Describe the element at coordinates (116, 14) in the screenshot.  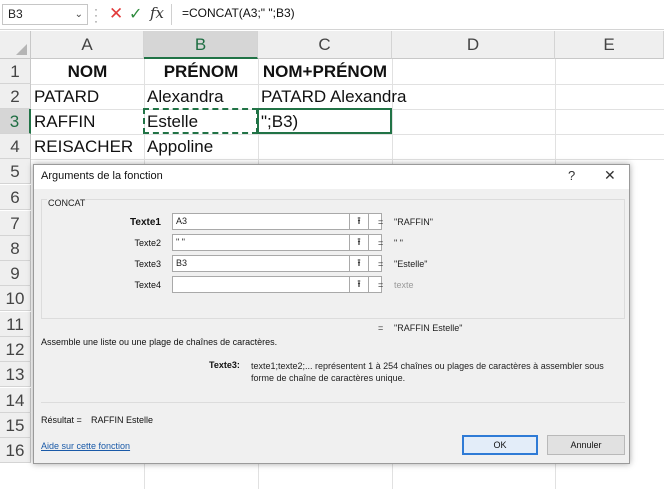
I see `cancel-icon: ✕` at that location.